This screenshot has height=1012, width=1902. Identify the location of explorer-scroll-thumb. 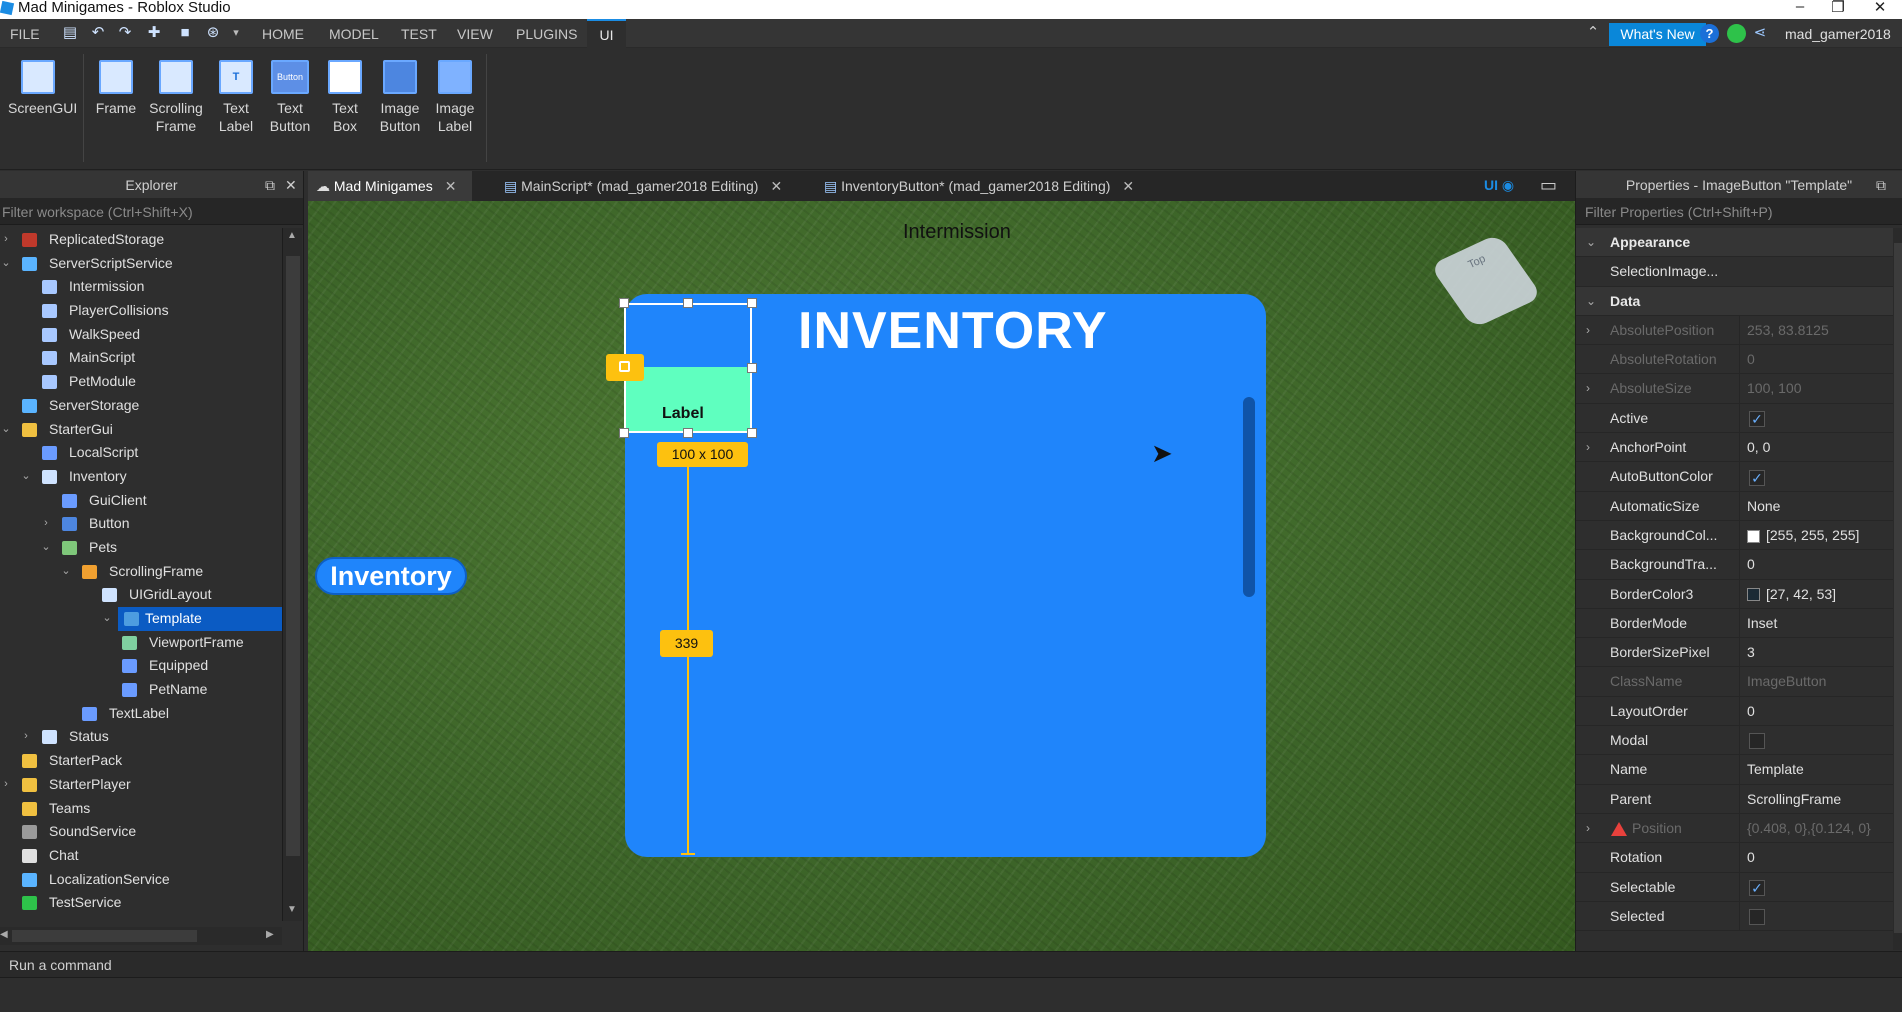
(293, 556).